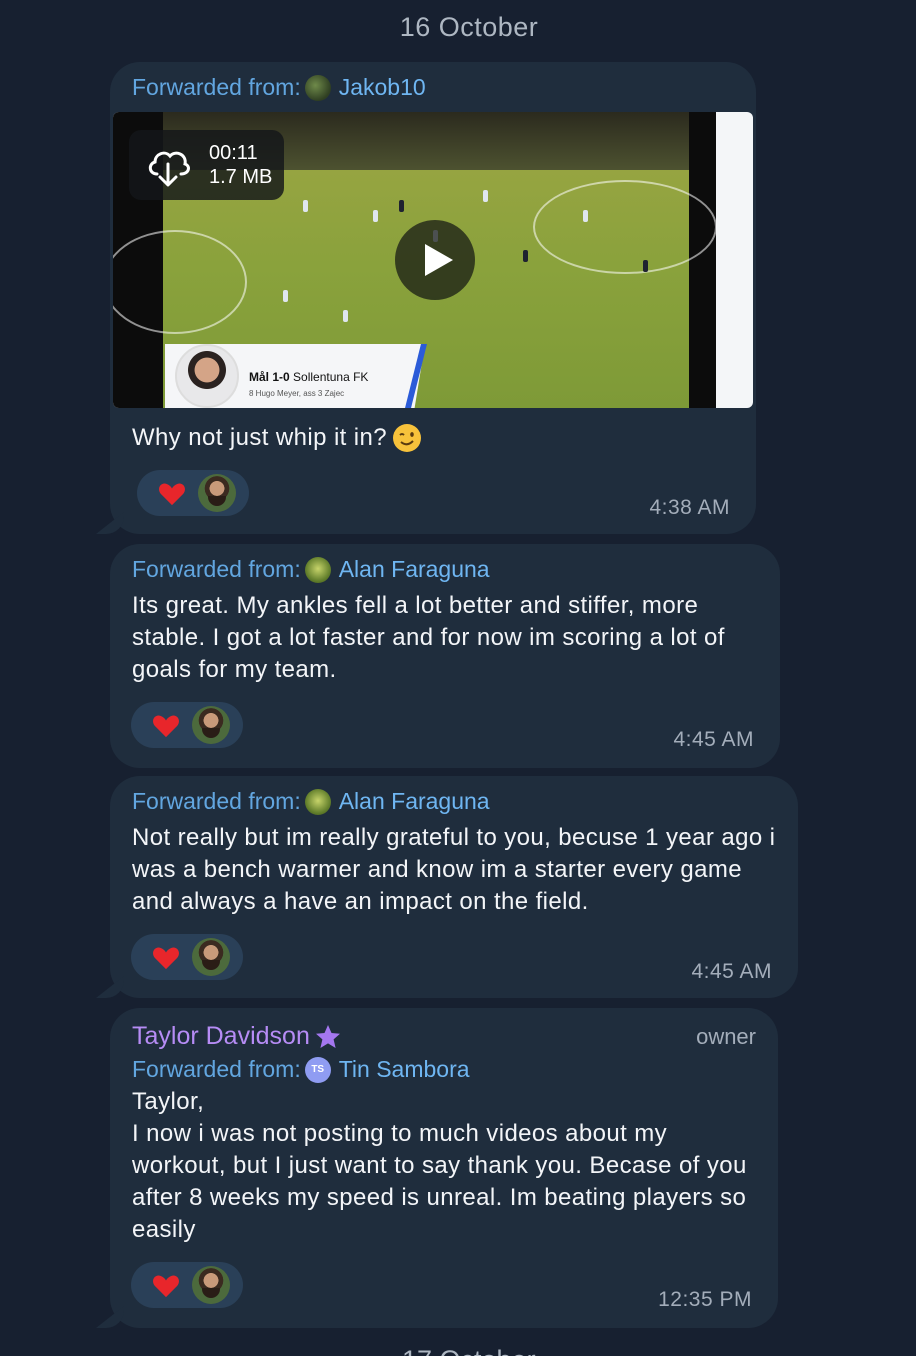 The width and height of the screenshot is (916, 1356). I want to click on date-separator: 17 October, so click(469, 1348).